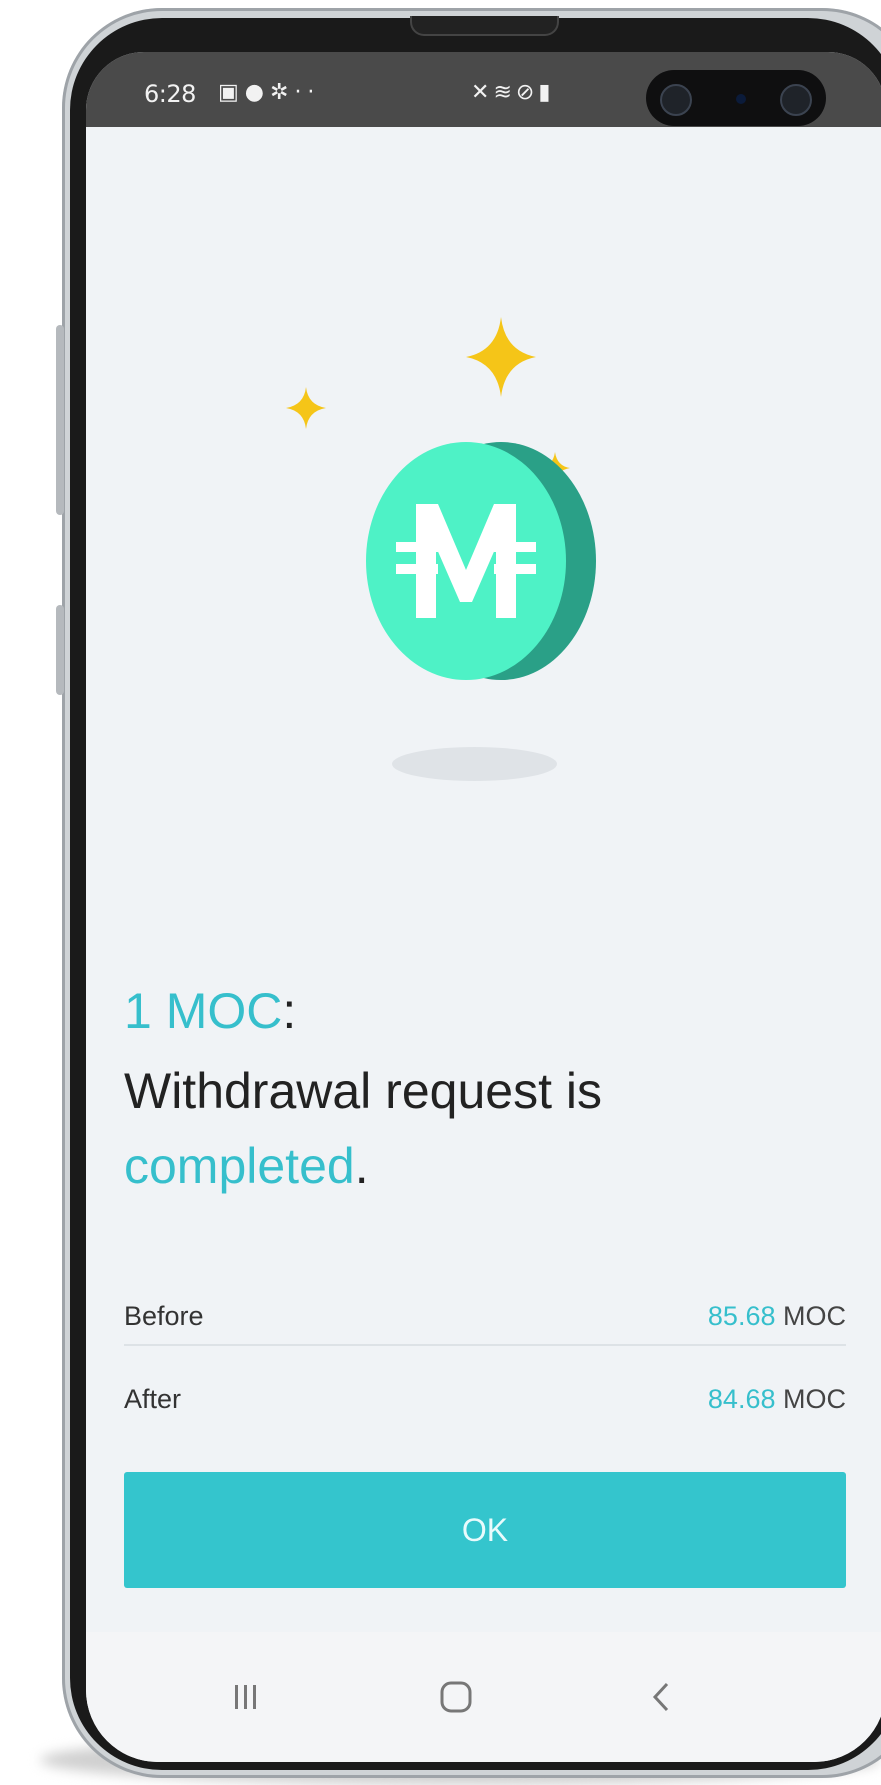 This screenshot has height=1785, width=881. What do you see at coordinates (504, 92) in the screenshot?
I see `wifi-icon: ≋` at bounding box center [504, 92].